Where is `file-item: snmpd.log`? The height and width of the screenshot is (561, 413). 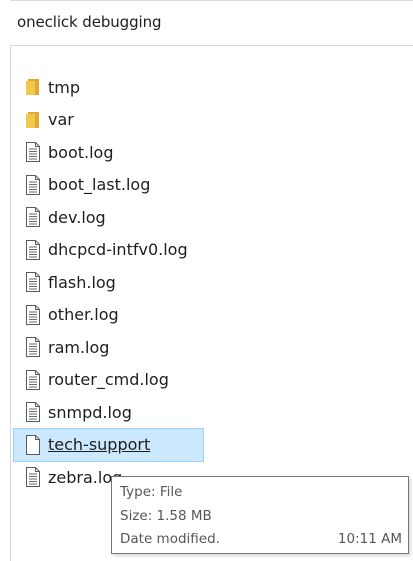 file-item: snmpd.log is located at coordinates (124, 412).